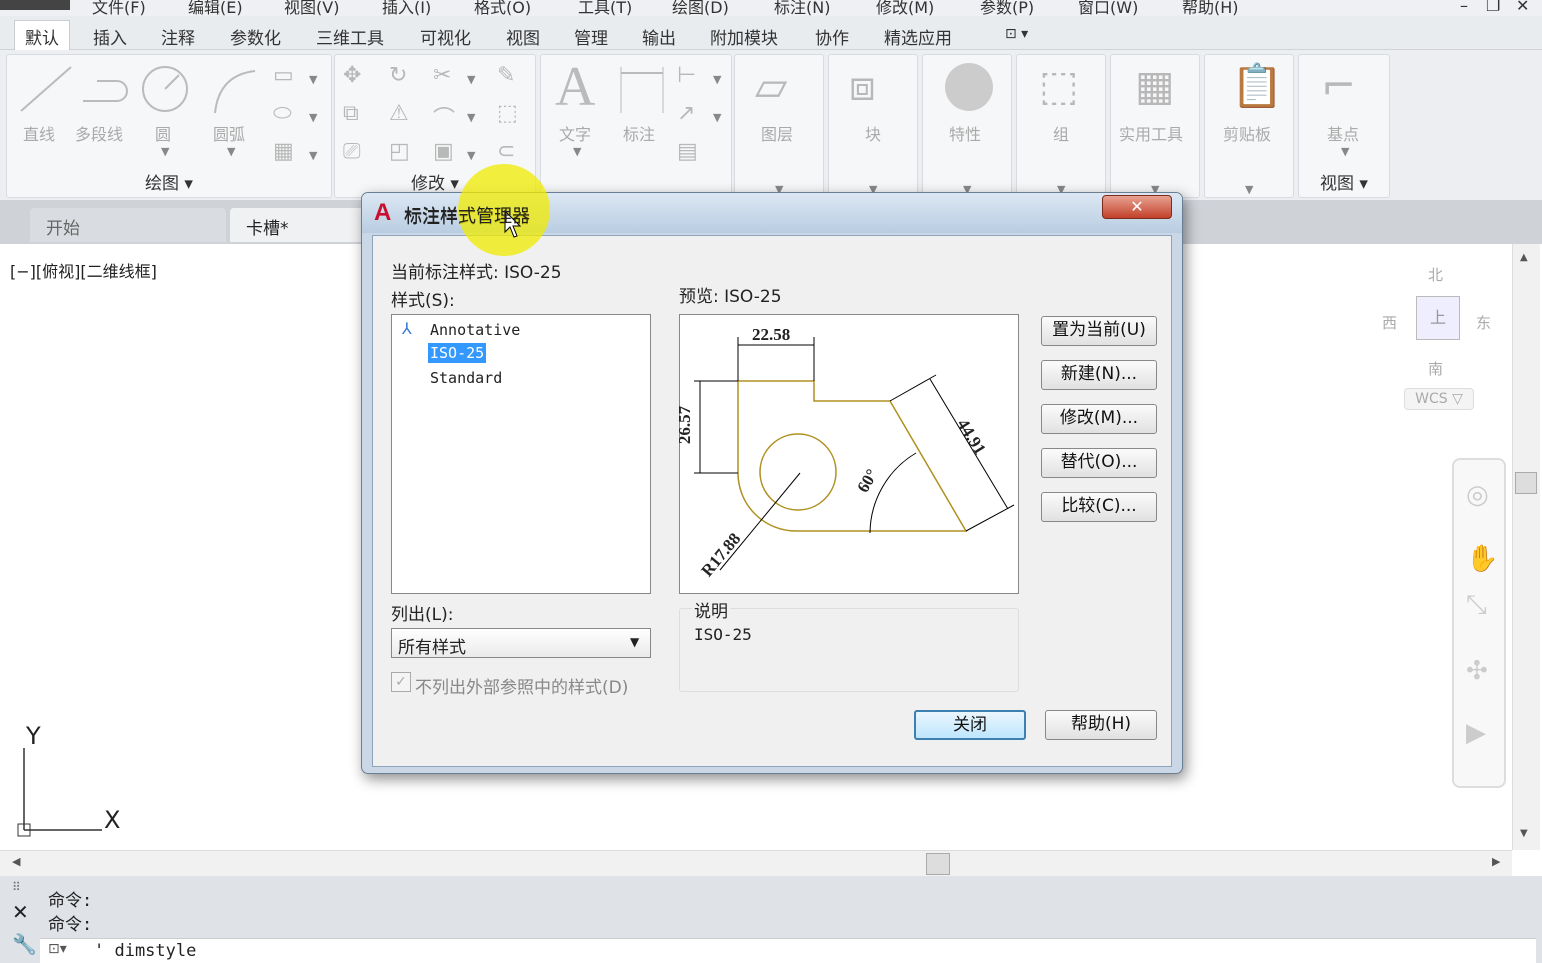  What do you see at coordinates (47, 89) in the screenshot?
I see `line-icon` at bounding box center [47, 89].